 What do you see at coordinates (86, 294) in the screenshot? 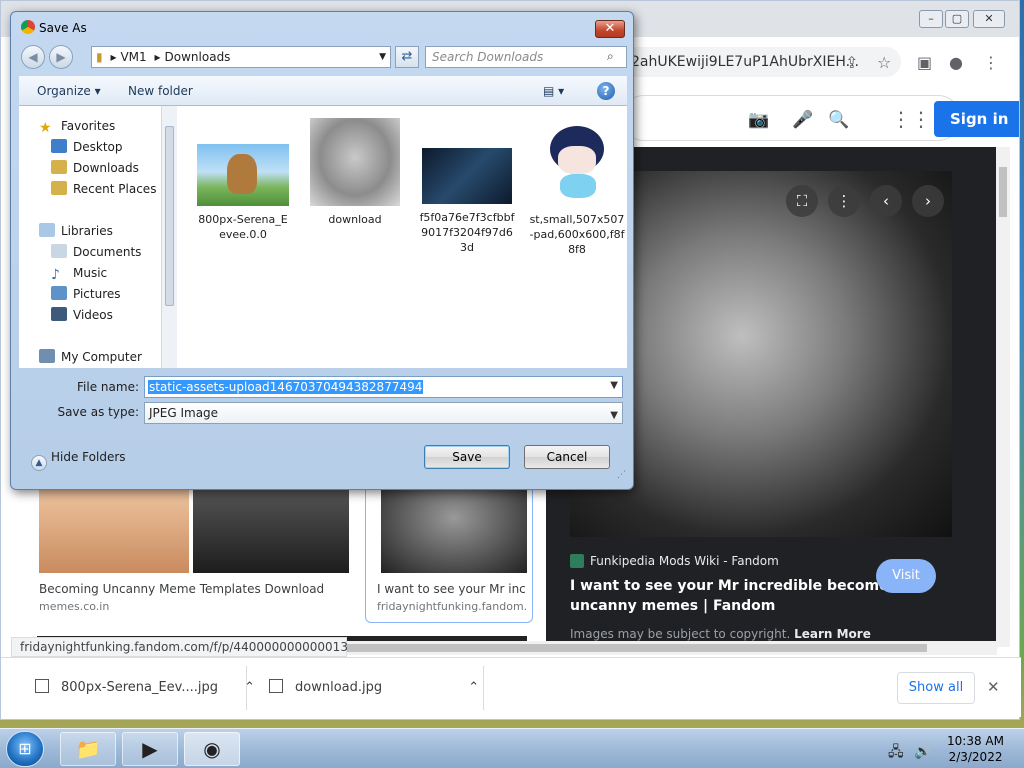
I see `nav-pictures: Pictures` at bounding box center [86, 294].